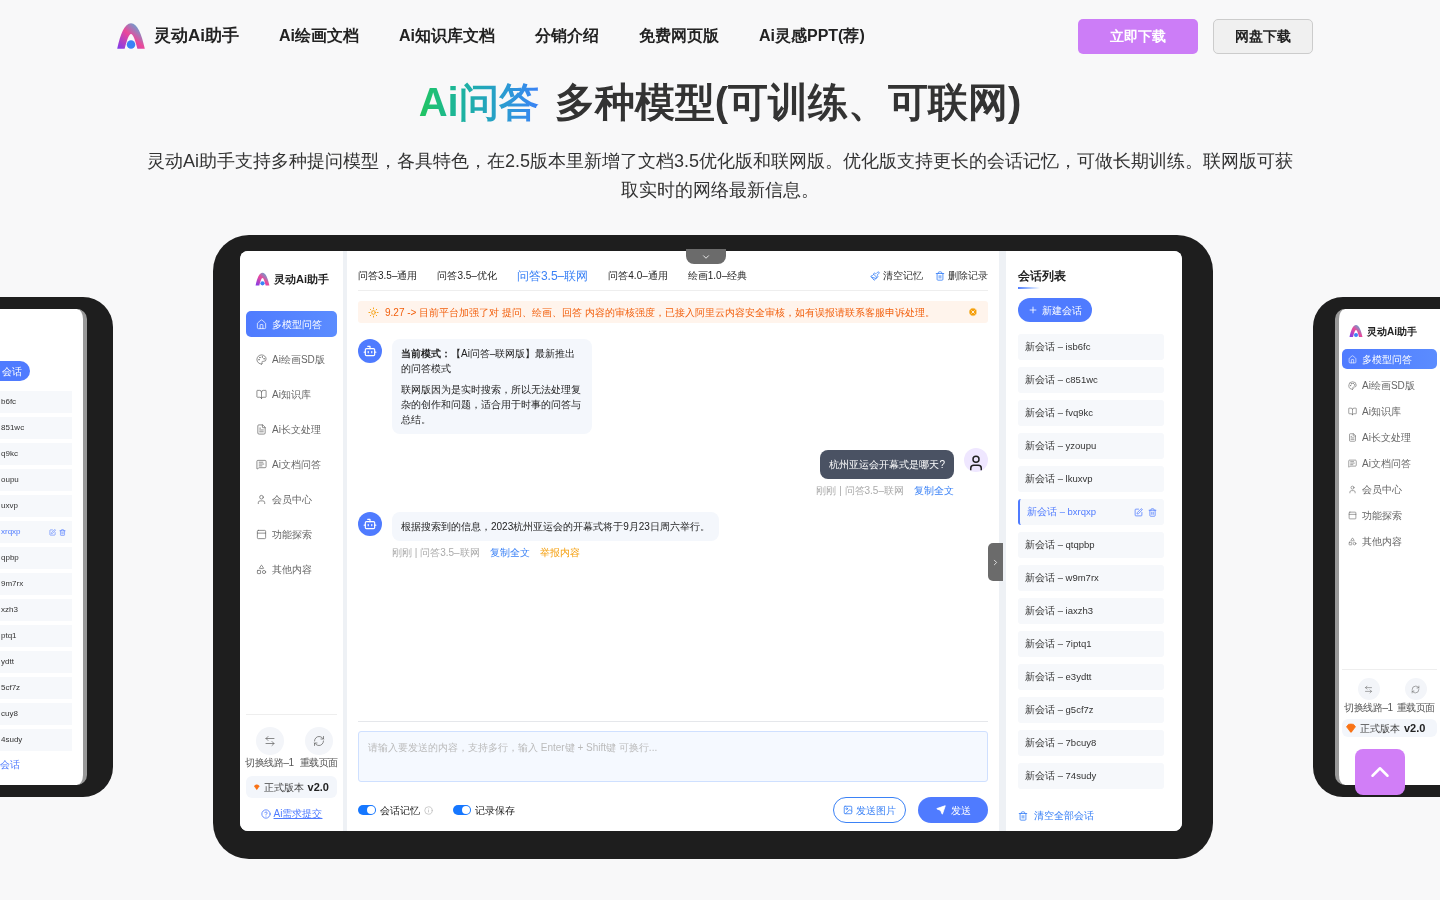  I want to click on toolbar-button: 删除记录, so click(961, 275).